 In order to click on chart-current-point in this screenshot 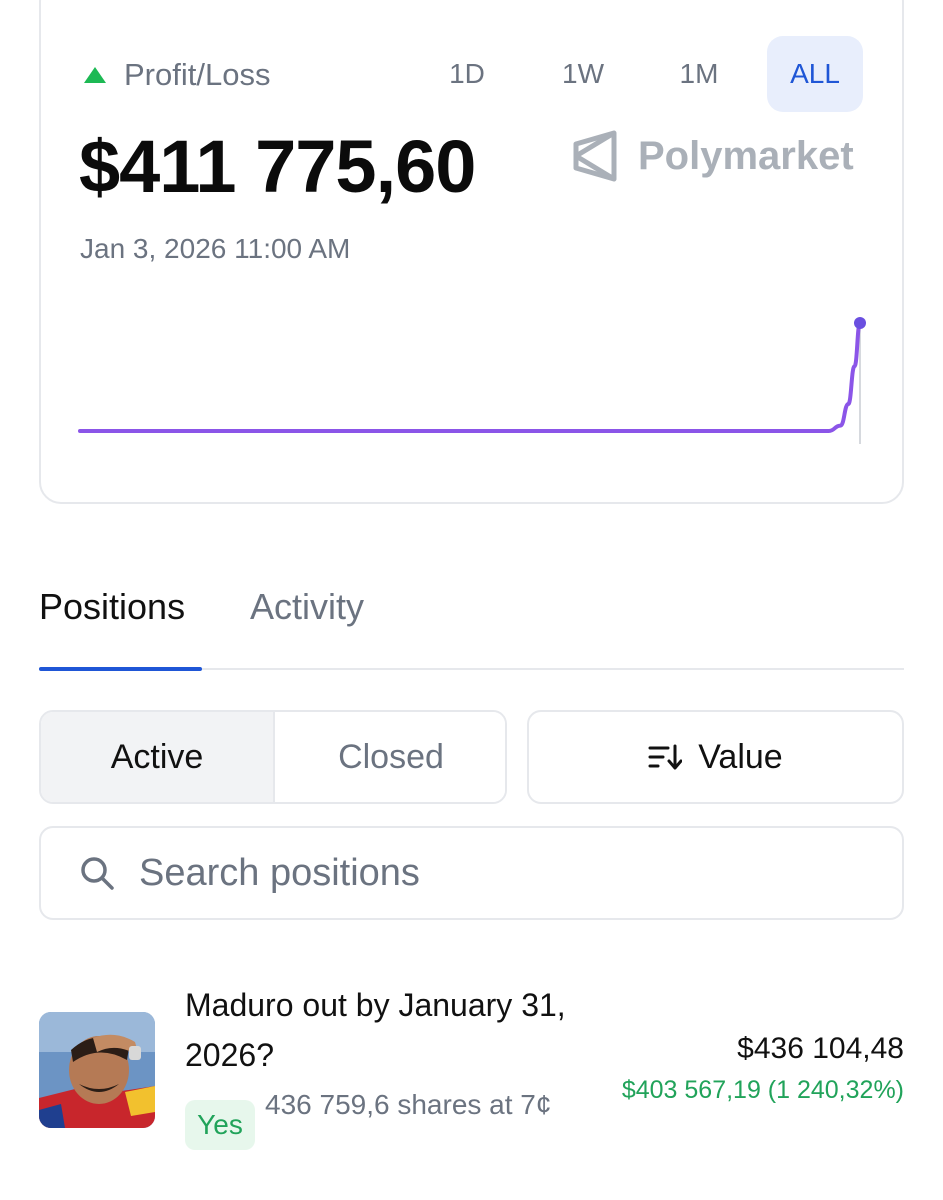, I will do `click(860, 323)`.